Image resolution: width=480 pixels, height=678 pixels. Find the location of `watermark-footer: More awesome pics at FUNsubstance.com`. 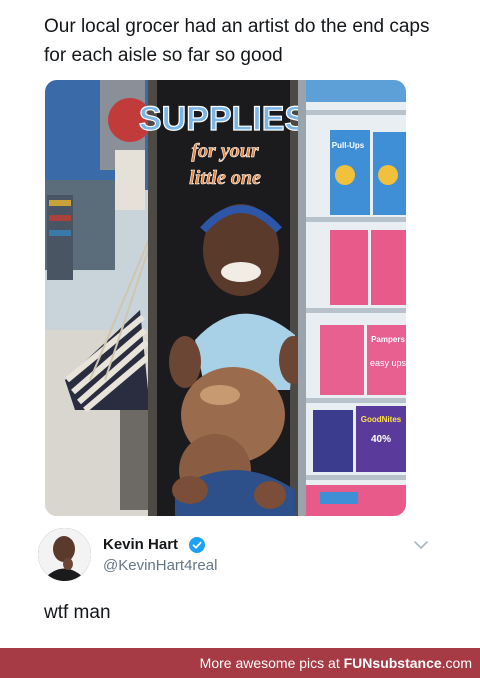

watermark-footer: More awesome pics at FUNsubstance.com is located at coordinates (240, 663).